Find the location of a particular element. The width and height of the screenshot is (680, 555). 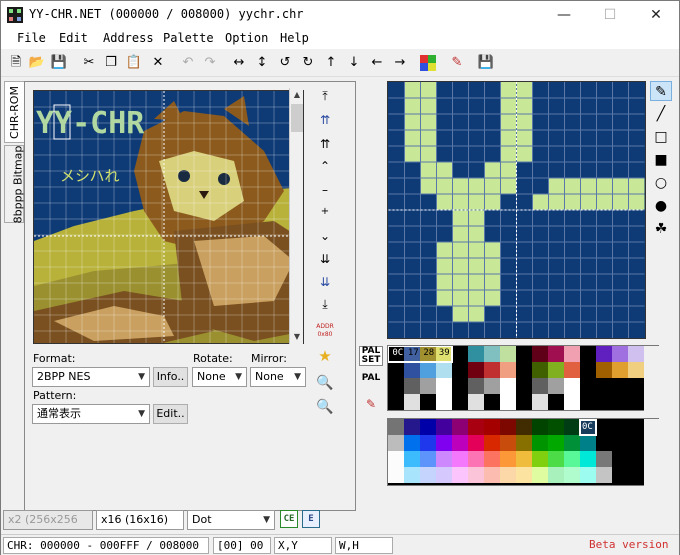

draw-mode-select: Dot ▼ is located at coordinates (231, 520).